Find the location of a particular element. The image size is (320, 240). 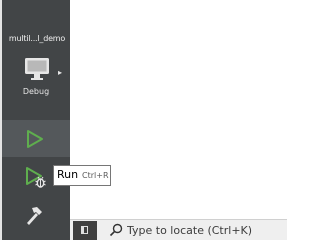

search-icon is located at coordinates (116, 230).